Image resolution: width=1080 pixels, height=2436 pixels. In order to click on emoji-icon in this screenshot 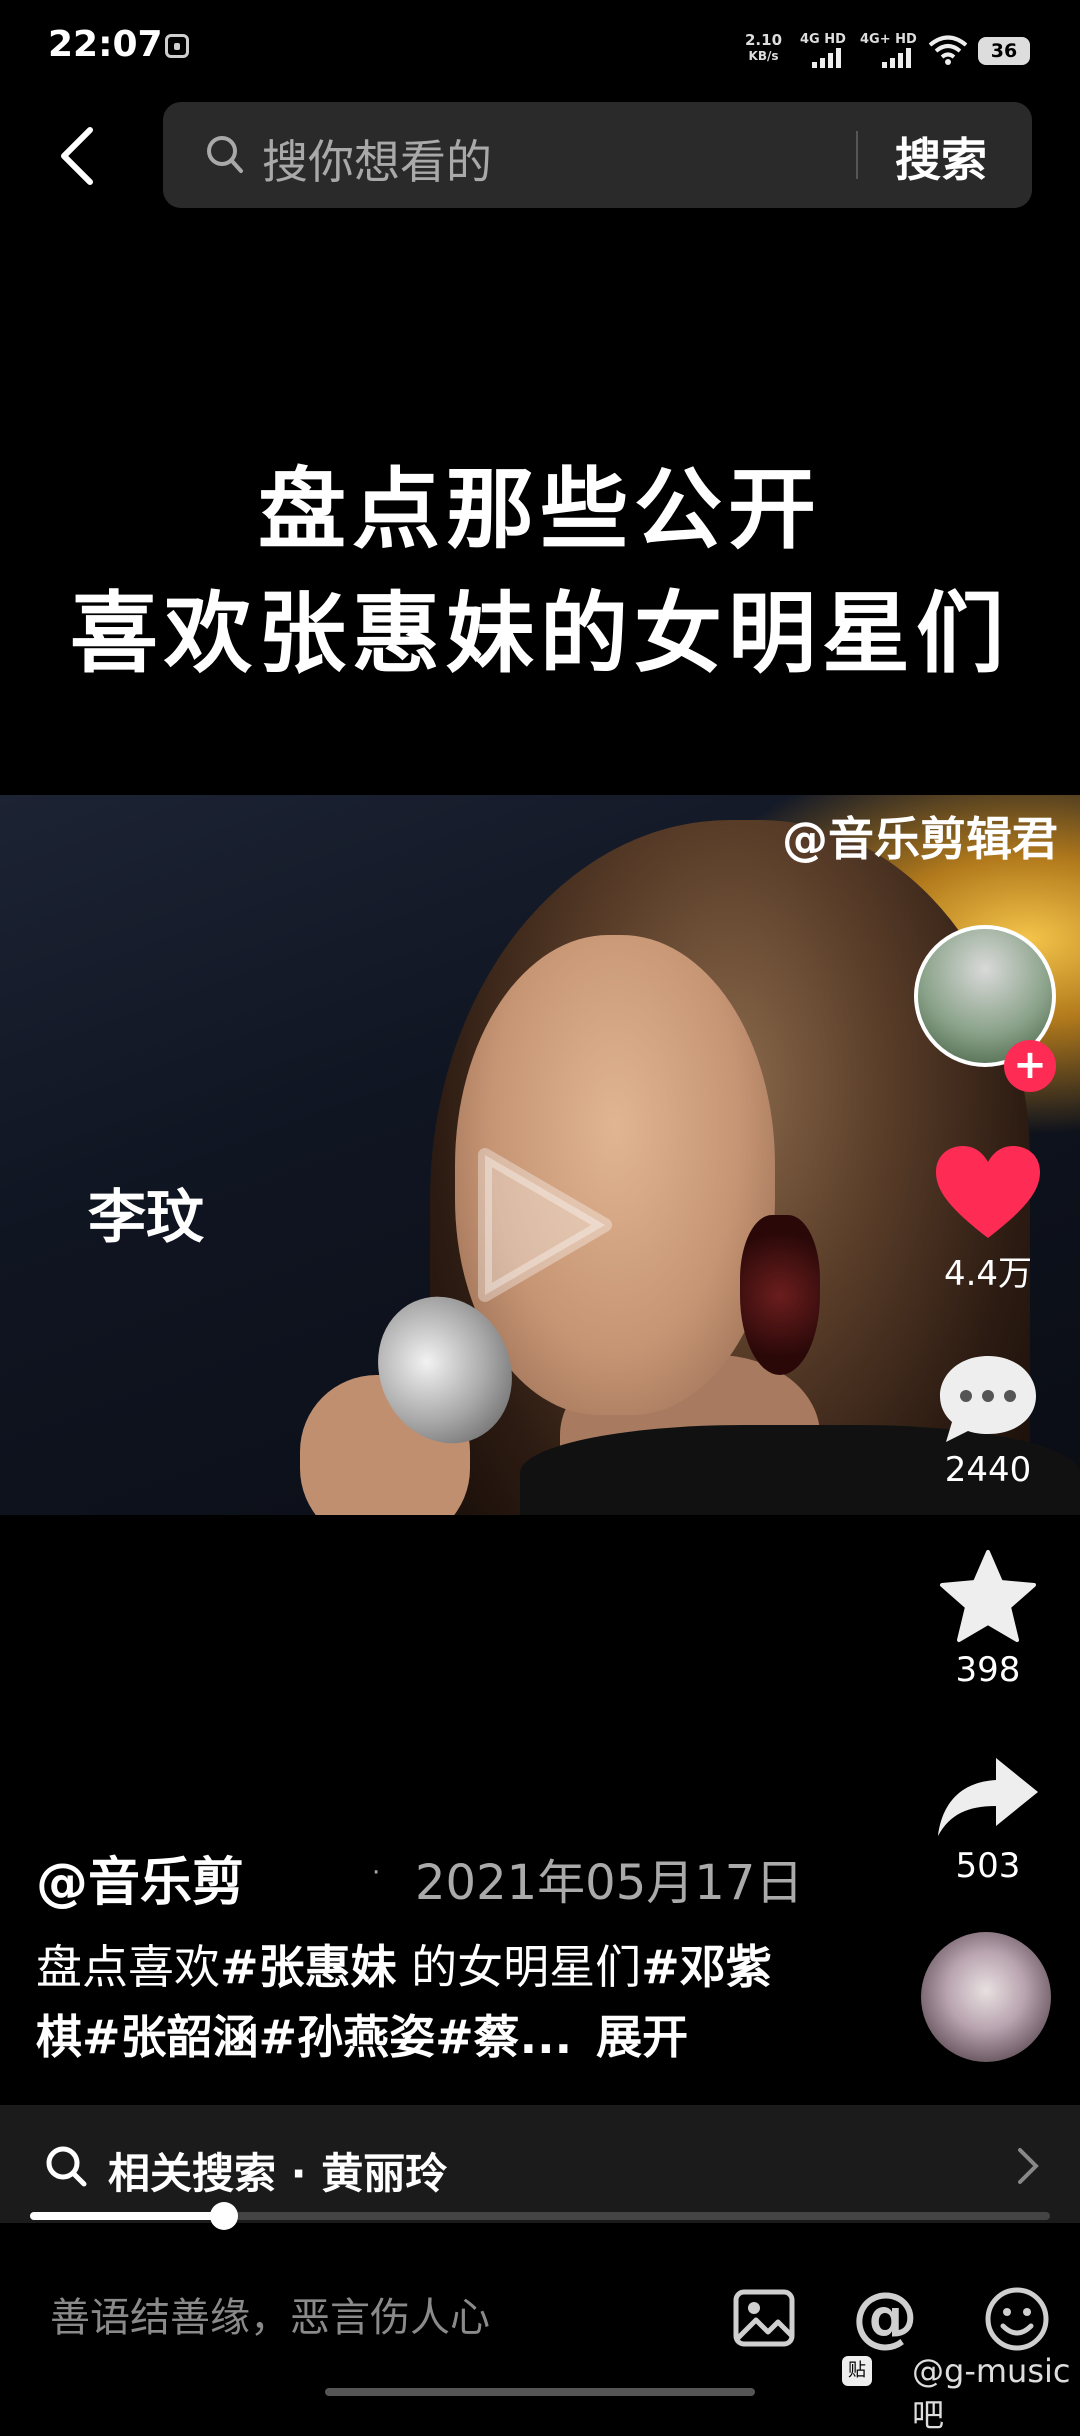, I will do `click(1017, 2319)`.